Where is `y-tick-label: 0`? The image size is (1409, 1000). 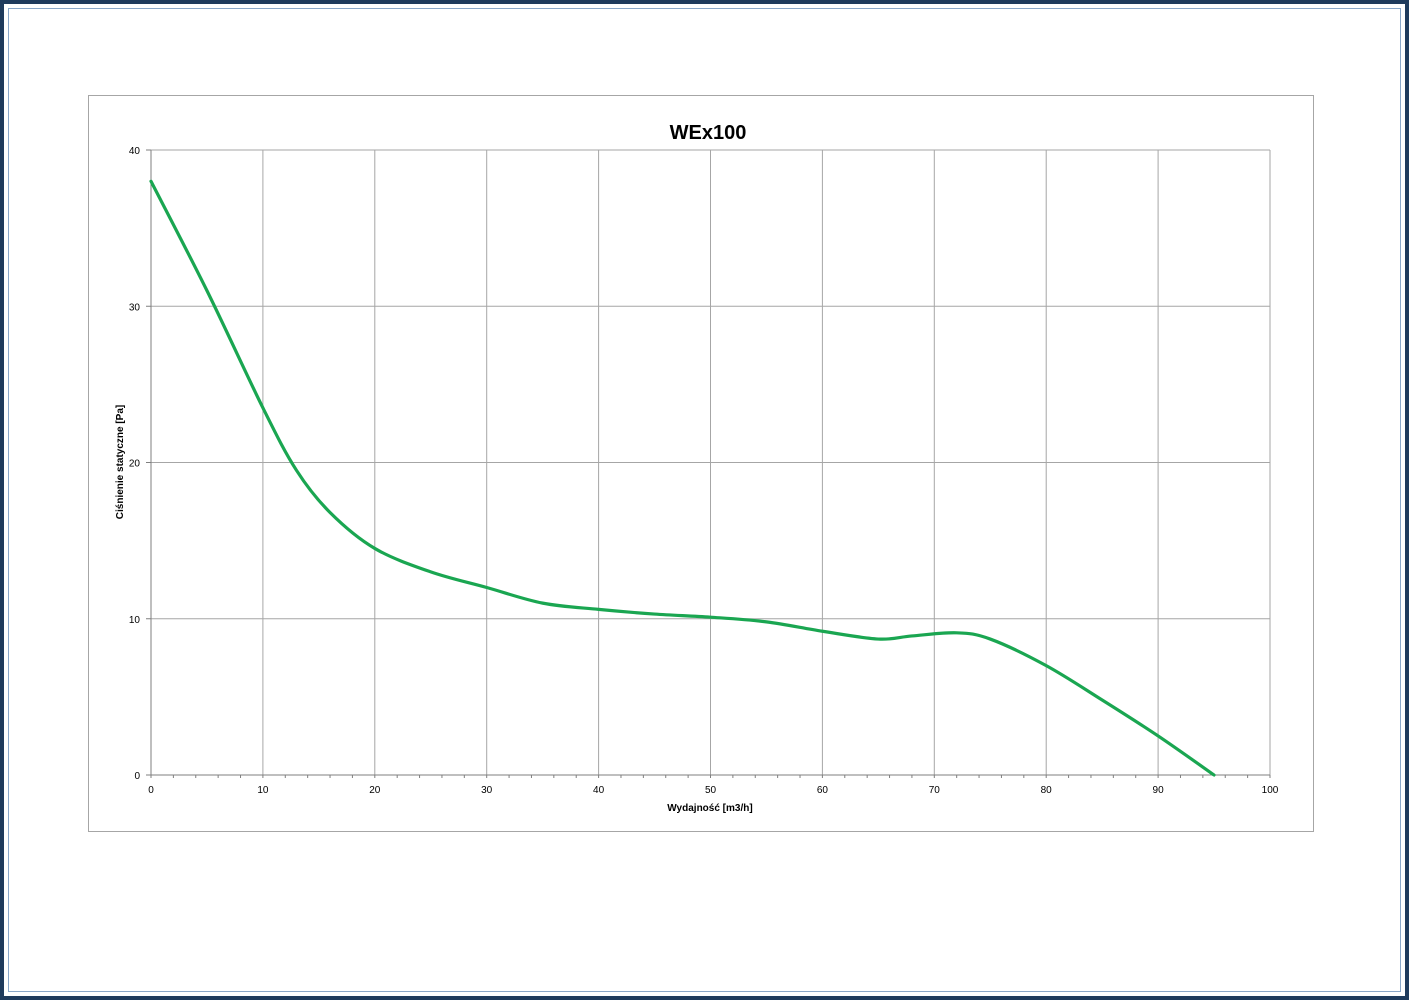 y-tick-label: 0 is located at coordinates (137, 776).